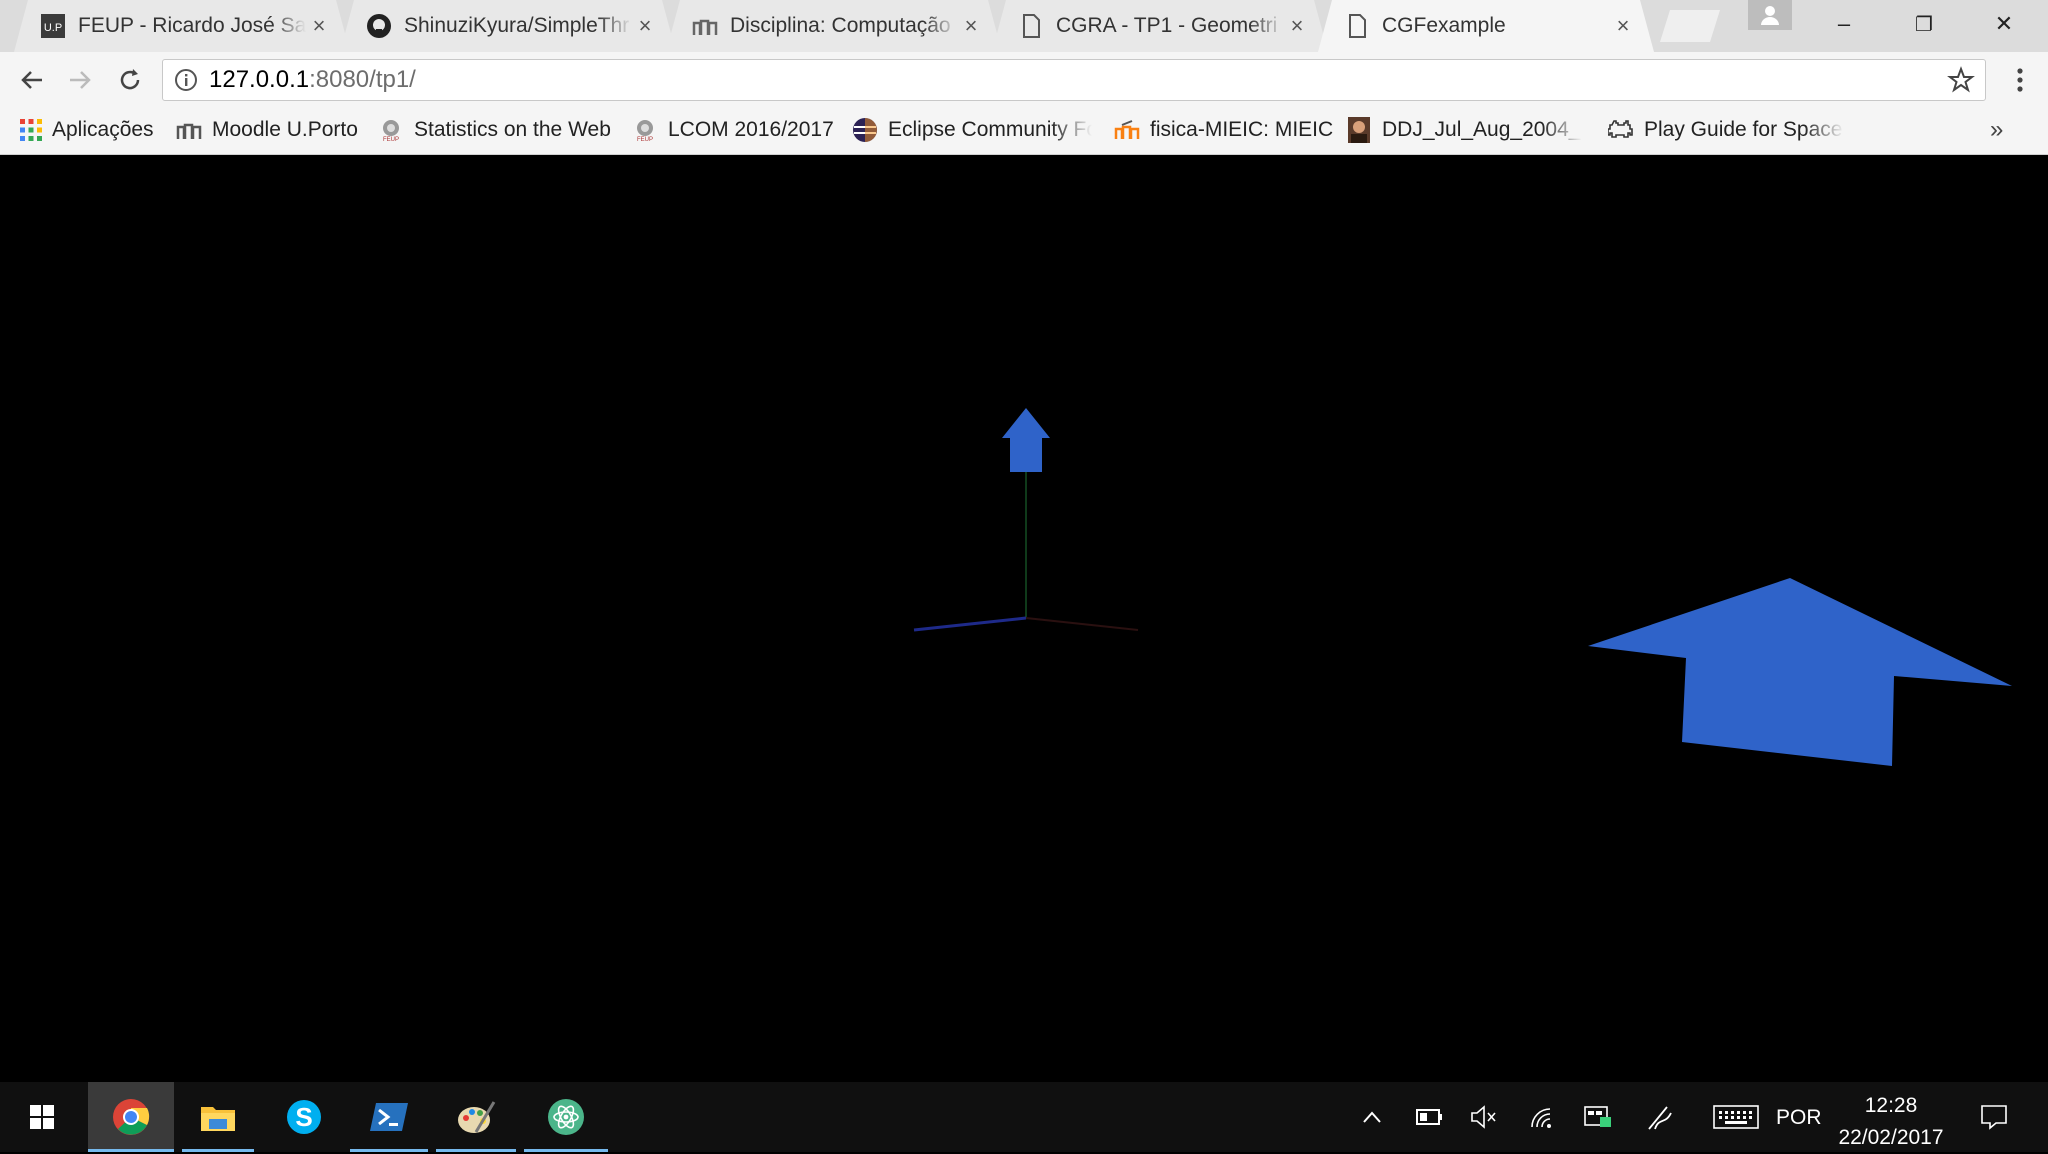  I want to click on skype-icon: S, so click(304, 1117).